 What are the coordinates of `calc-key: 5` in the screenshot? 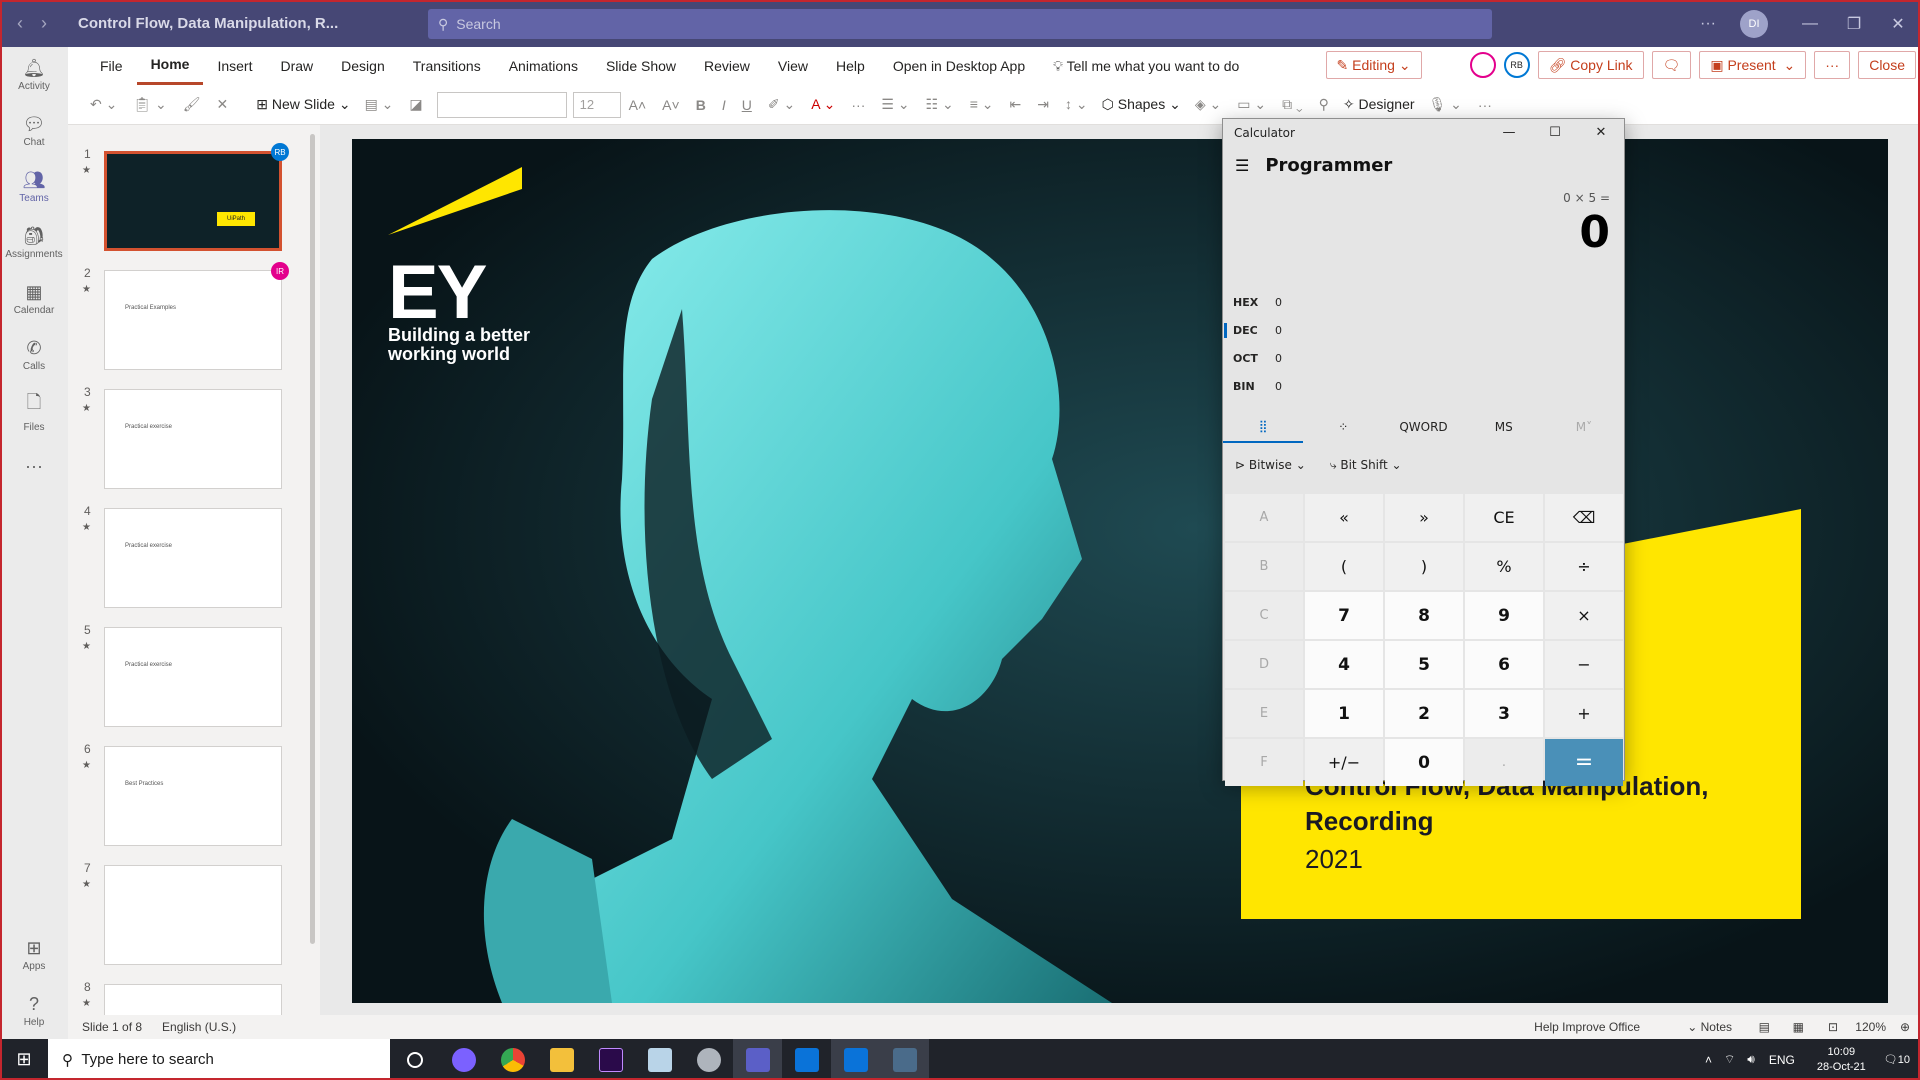 It's located at (1424, 664).